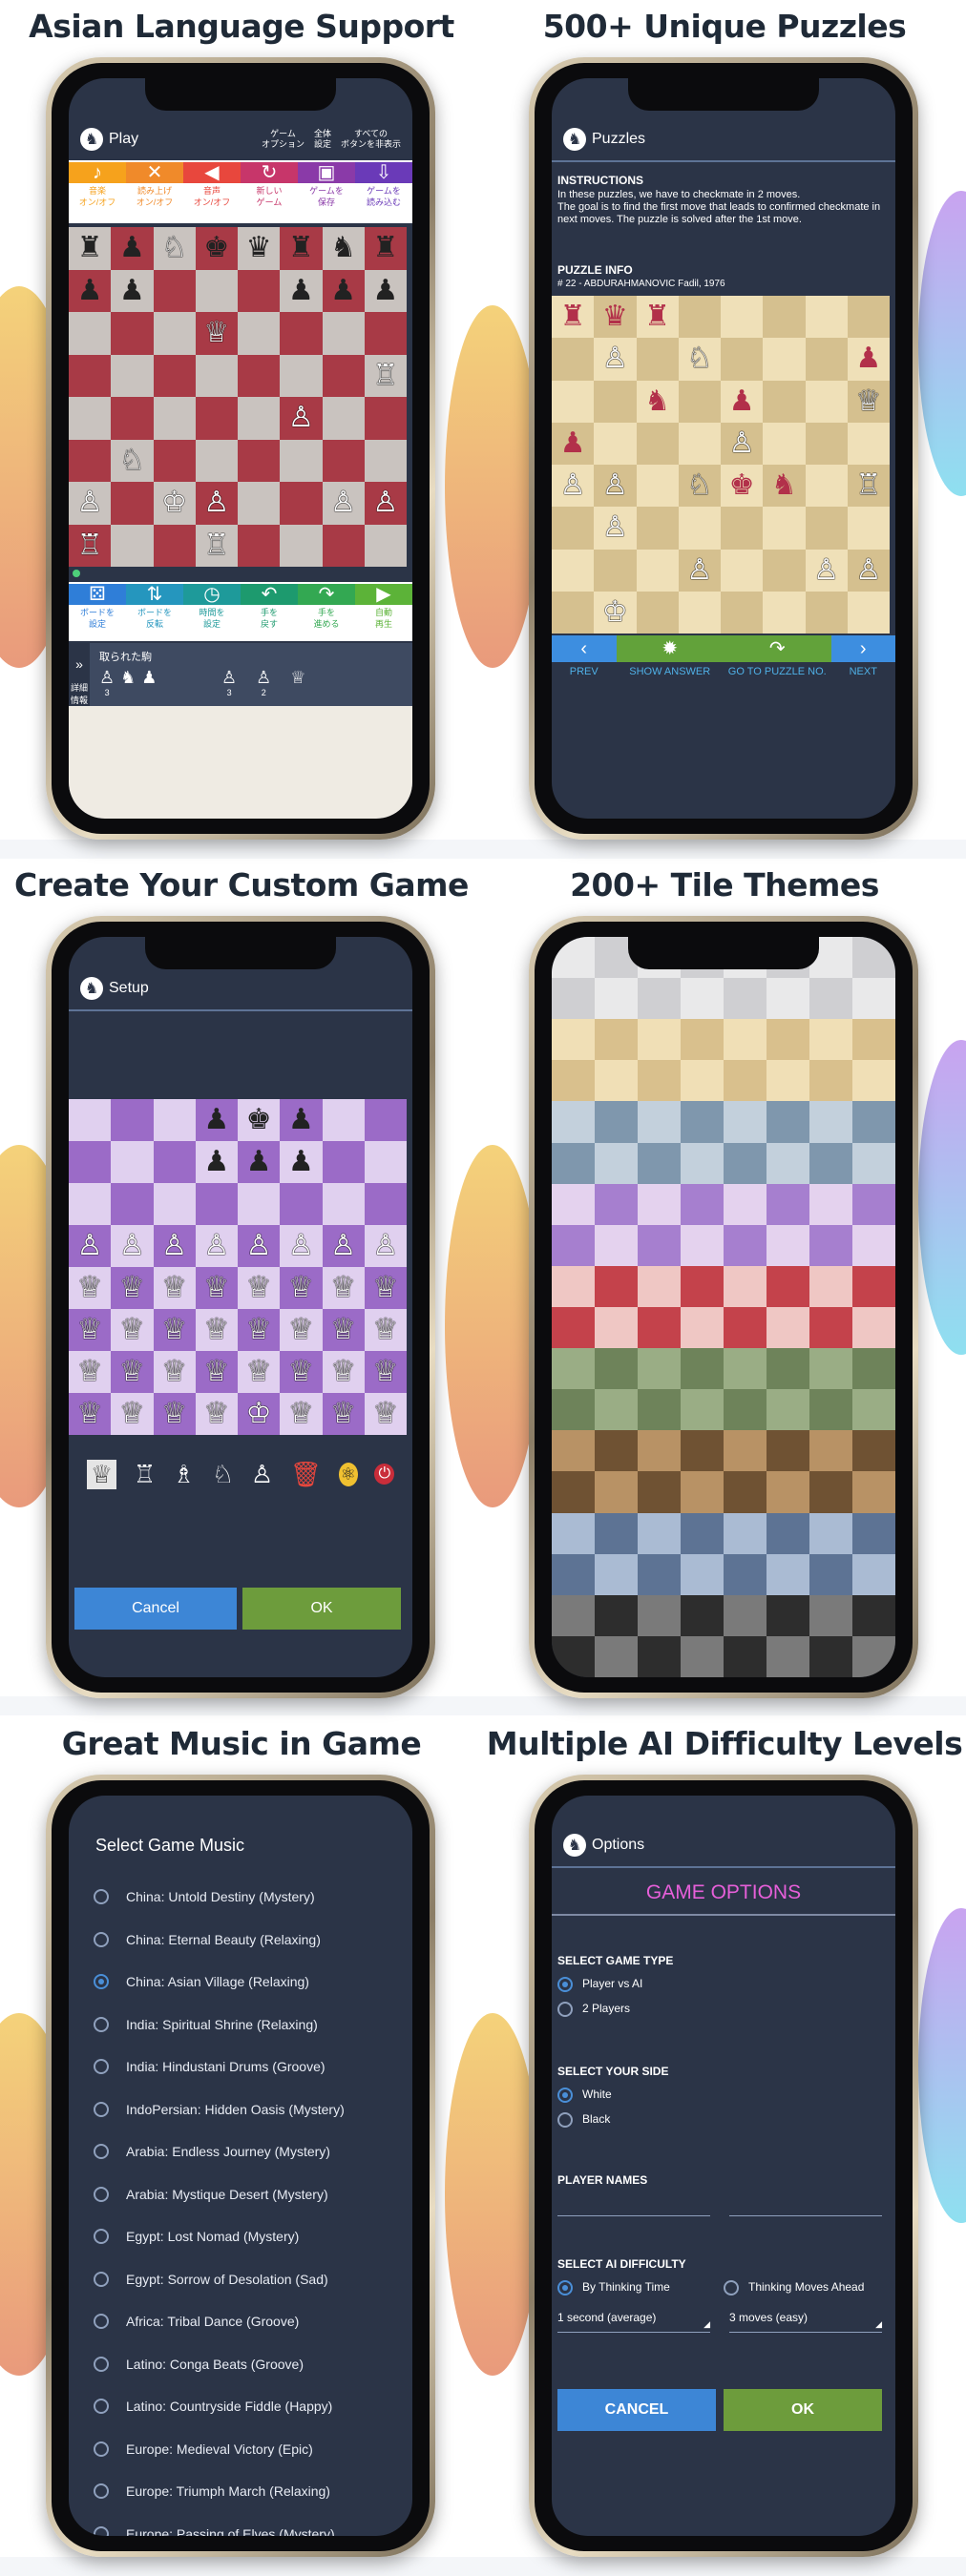 The image size is (966, 2576). What do you see at coordinates (98, 191) in the screenshot?
I see `toolbar-button: ♪ 音楽 オン/オフ` at bounding box center [98, 191].